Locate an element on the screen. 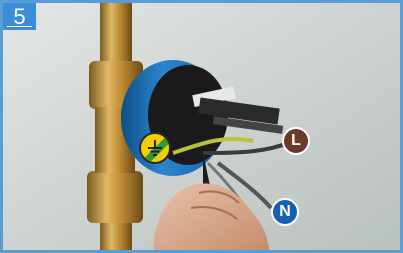  step-number: 5 is located at coordinates (19, 16).